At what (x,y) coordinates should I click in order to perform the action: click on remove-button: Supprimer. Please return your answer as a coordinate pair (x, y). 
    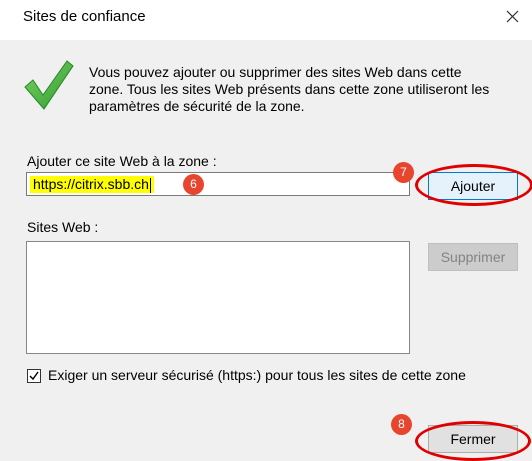
    Looking at the image, I should click on (473, 257).